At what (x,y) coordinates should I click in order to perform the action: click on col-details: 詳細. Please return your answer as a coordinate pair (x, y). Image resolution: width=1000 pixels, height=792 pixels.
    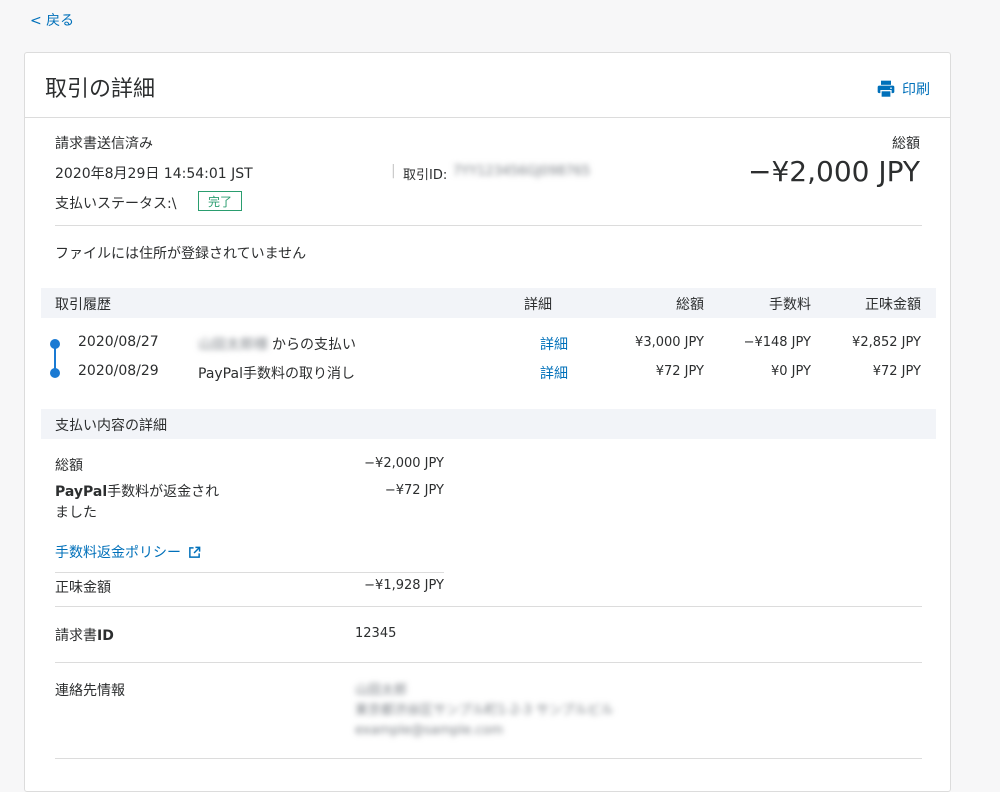
    Looking at the image, I should click on (538, 305).